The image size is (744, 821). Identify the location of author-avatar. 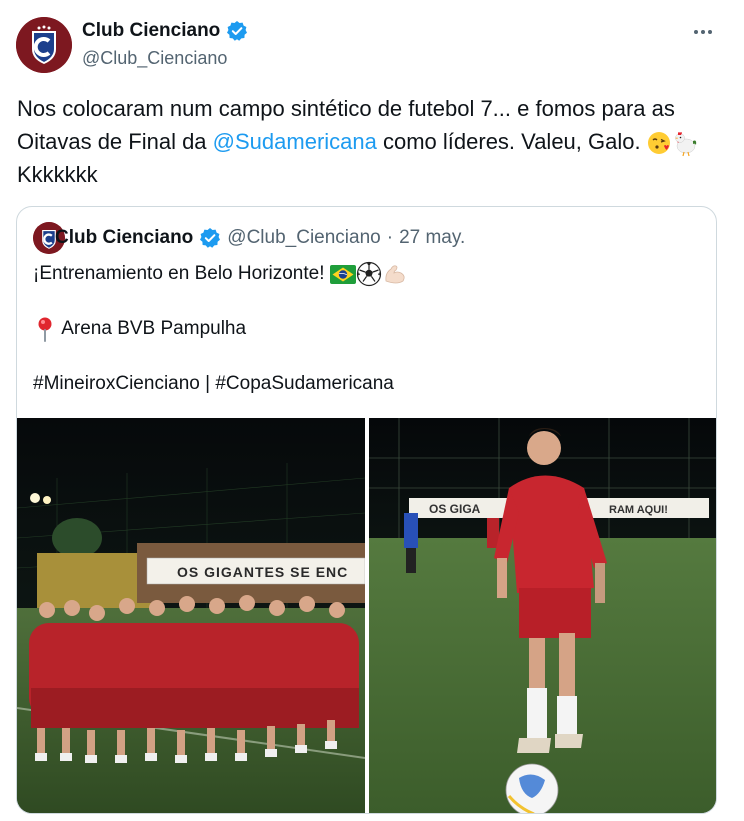
(44, 45).